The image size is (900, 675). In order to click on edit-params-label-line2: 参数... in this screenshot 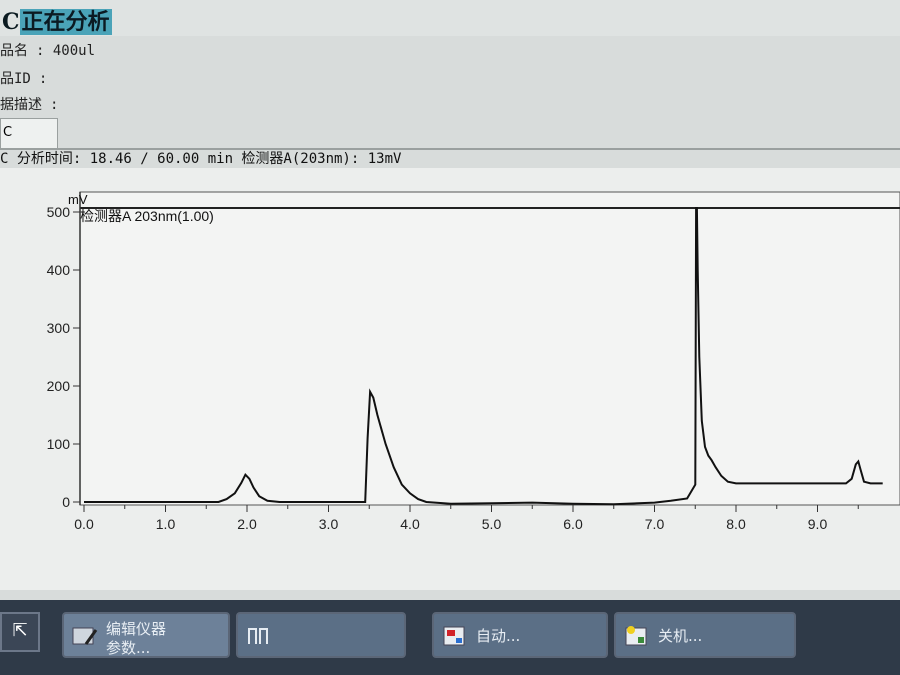, I will do `click(128, 648)`.